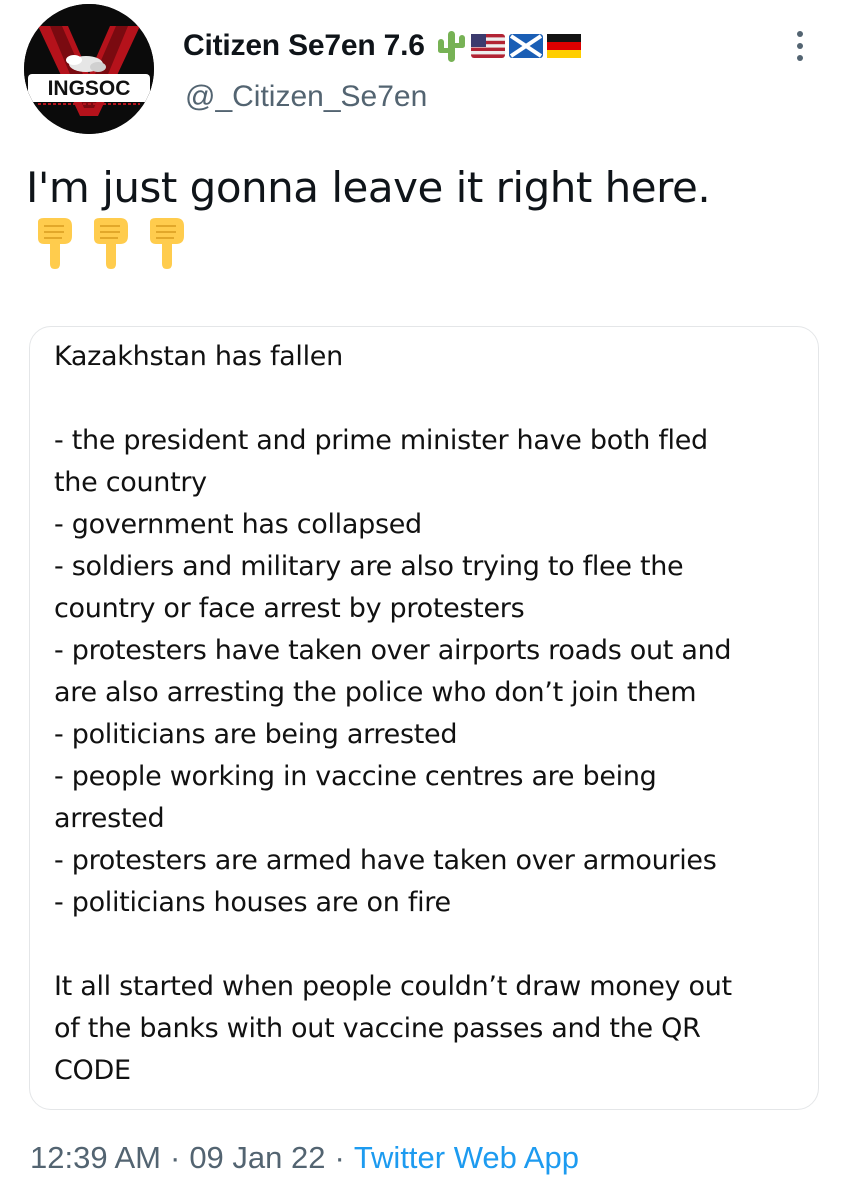  Describe the element at coordinates (451, 46) in the screenshot. I see `cactus-icon` at that location.